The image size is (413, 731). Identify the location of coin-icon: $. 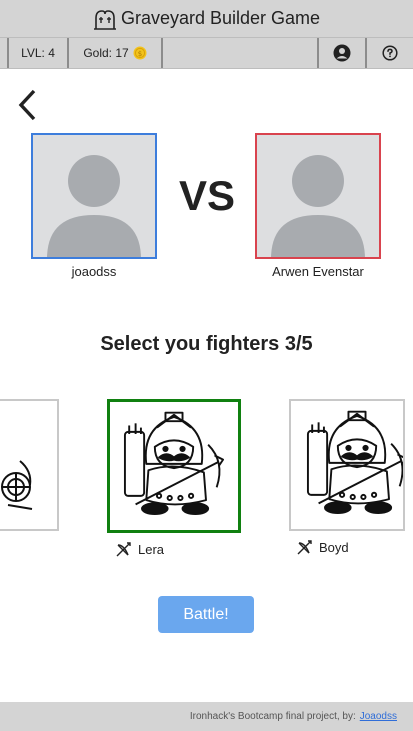
(140, 53).